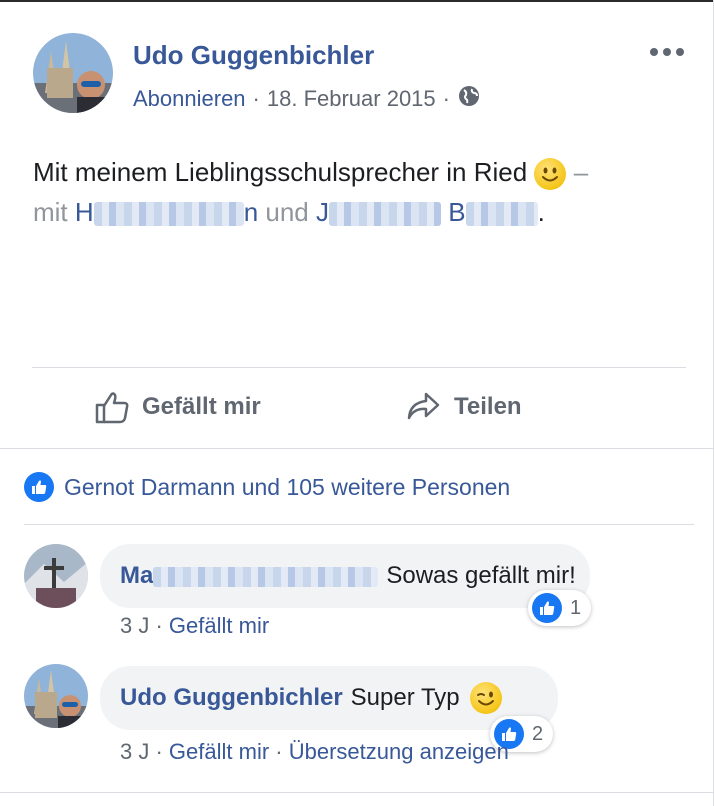  I want to click on like-button: Gefällt mir, so click(177, 407).